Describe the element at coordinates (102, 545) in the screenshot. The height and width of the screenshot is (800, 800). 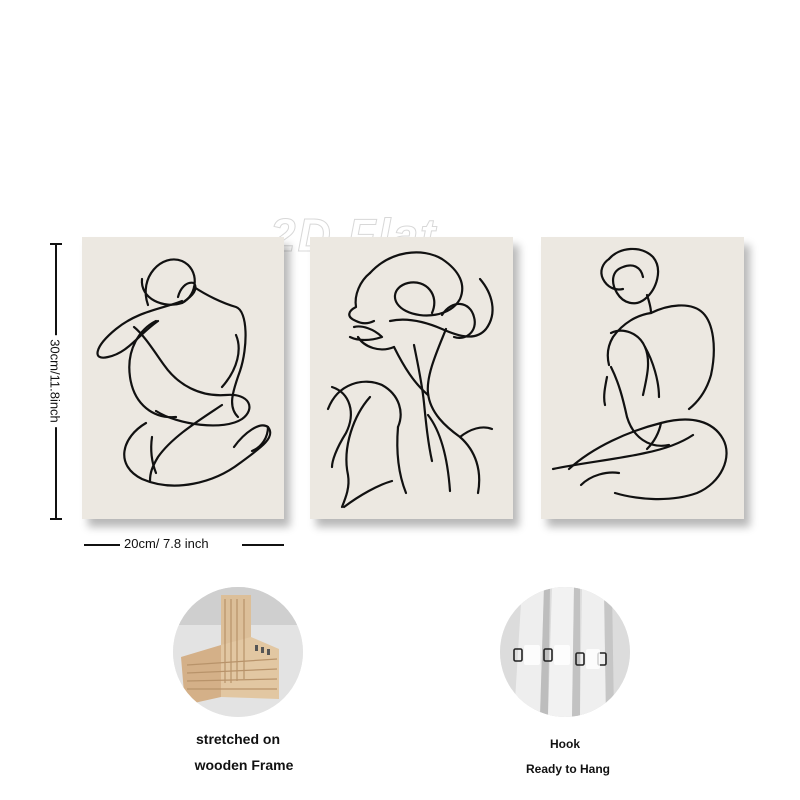
I see `width-dimension-line-left` at that location.